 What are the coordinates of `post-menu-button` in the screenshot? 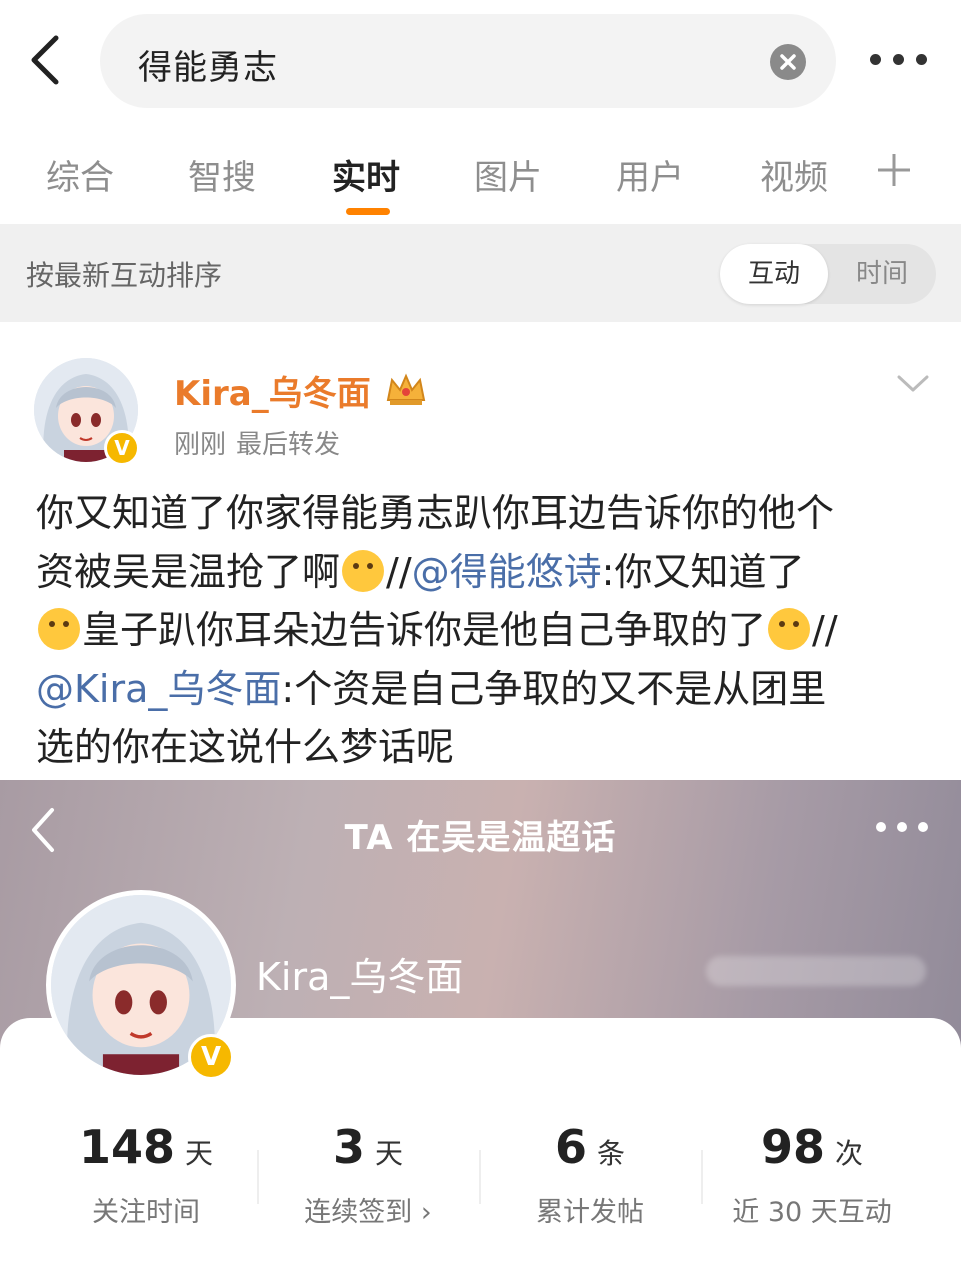 It's located at (913, 384).